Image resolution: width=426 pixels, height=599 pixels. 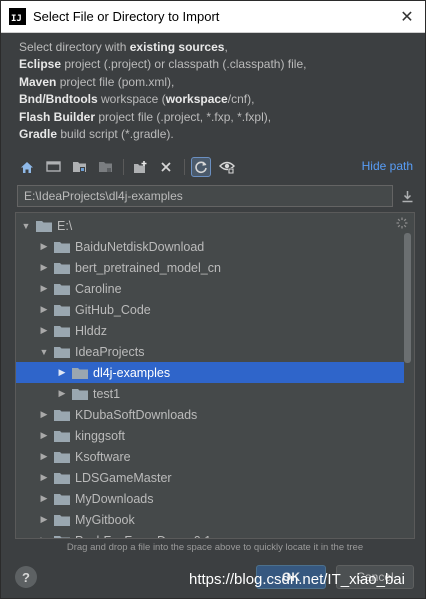 I want to click on hide-path-link: Hide path, so click(x=387, y=166).